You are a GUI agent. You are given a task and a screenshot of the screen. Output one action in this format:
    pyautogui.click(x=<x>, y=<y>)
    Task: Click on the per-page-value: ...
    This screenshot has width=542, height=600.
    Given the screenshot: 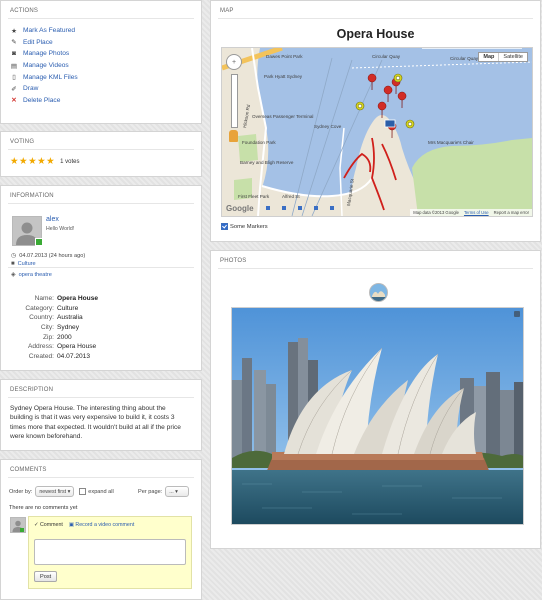 What is the action you would take?
    pyautogui.click(x=171, y=491)
    